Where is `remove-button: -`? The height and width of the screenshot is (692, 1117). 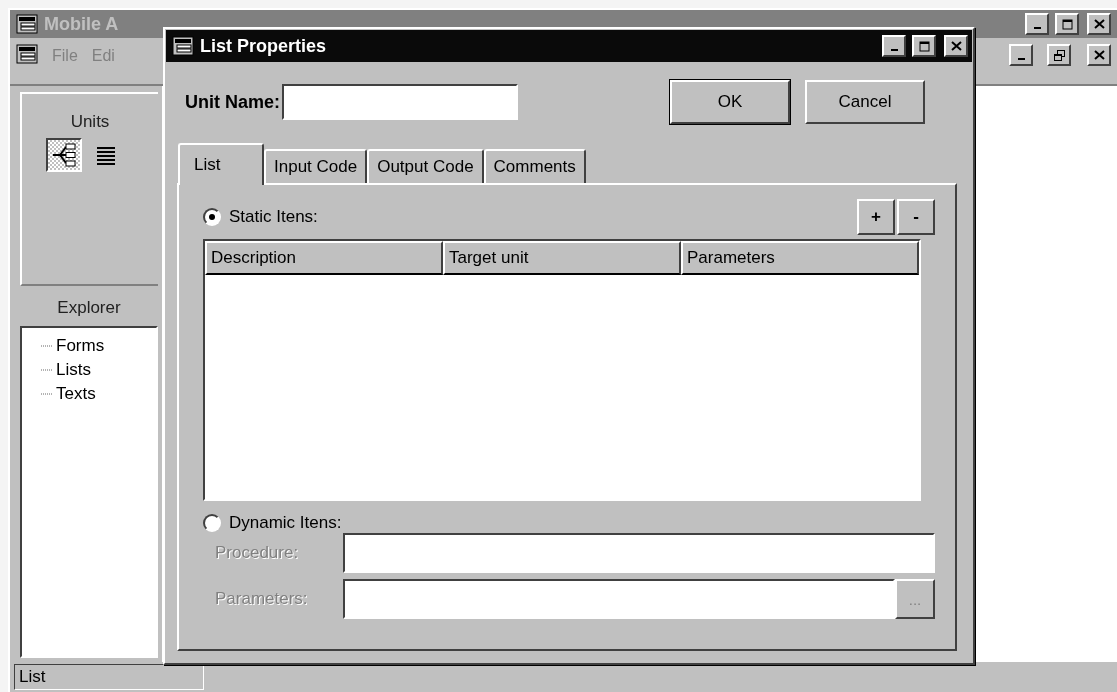 remove-button: - is located at coordinates (916, 217).